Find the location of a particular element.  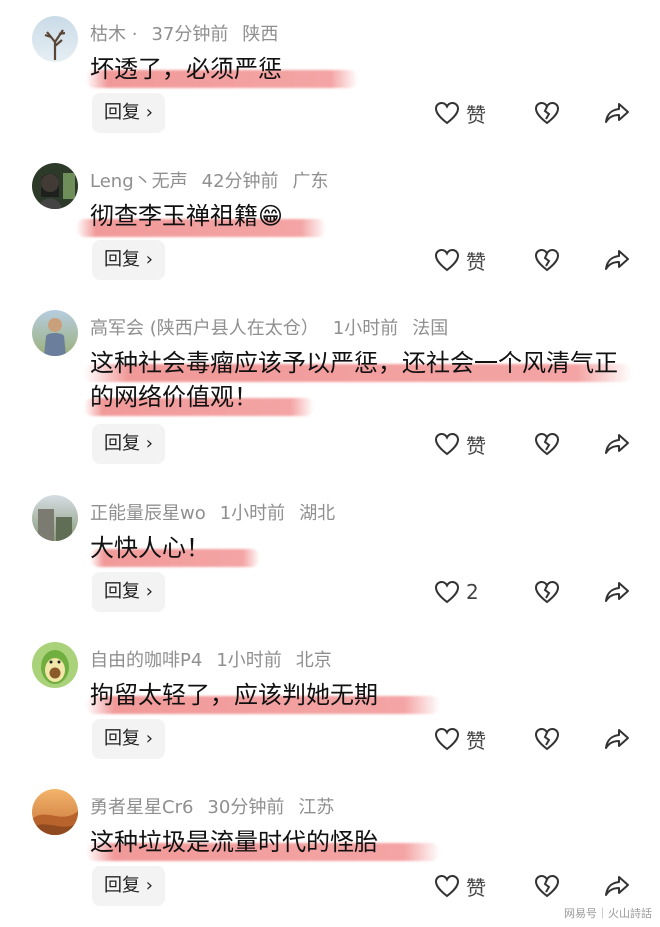

username: Leng丶无声 is located at coordinates (139, 181).